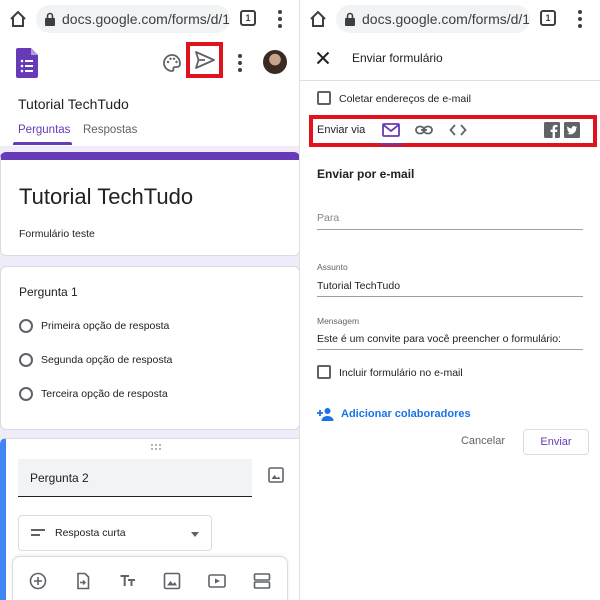 The image size is (600, 600). Describe the element at coordinates (172, 63) in the screenshot. I see `palette-icon` at that location.